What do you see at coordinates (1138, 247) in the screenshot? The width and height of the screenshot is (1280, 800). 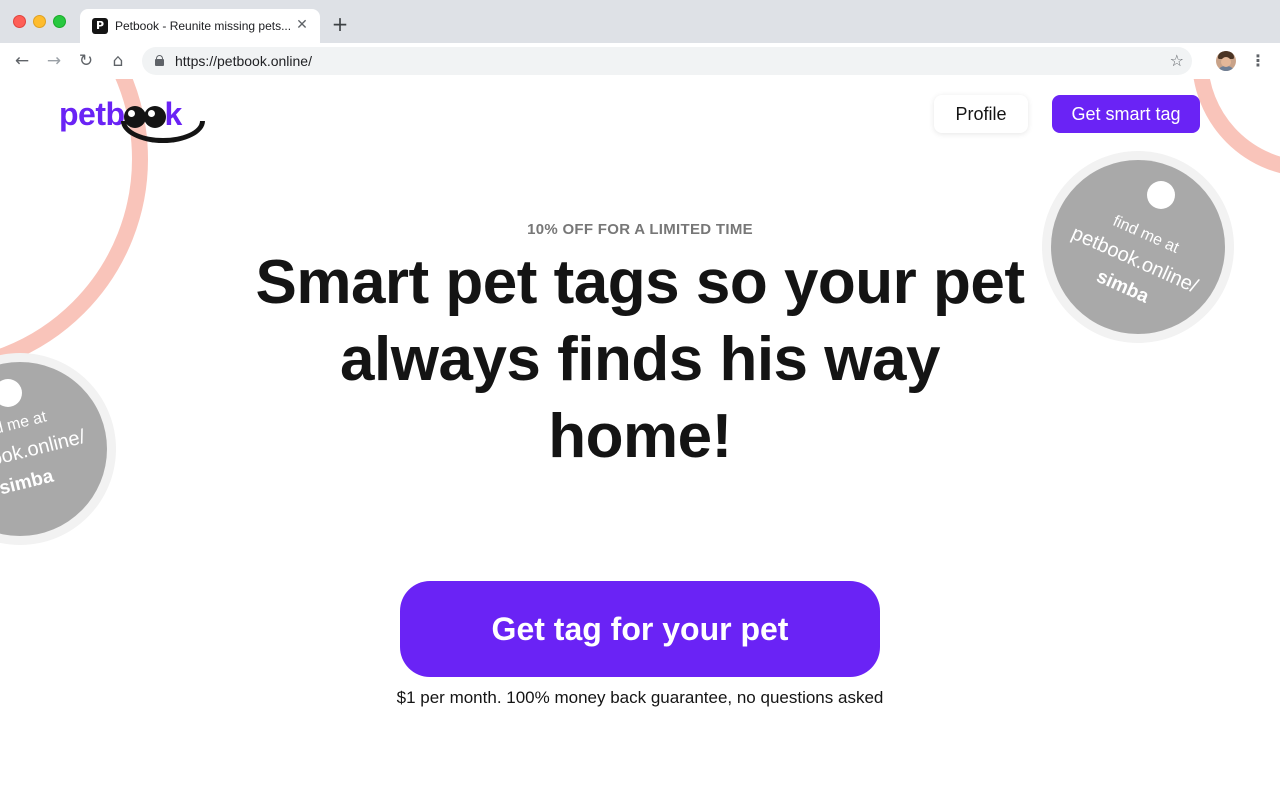 I see `pet-tag-right: find me at petbook.online/ simba` at bounding box center [1138, 247].